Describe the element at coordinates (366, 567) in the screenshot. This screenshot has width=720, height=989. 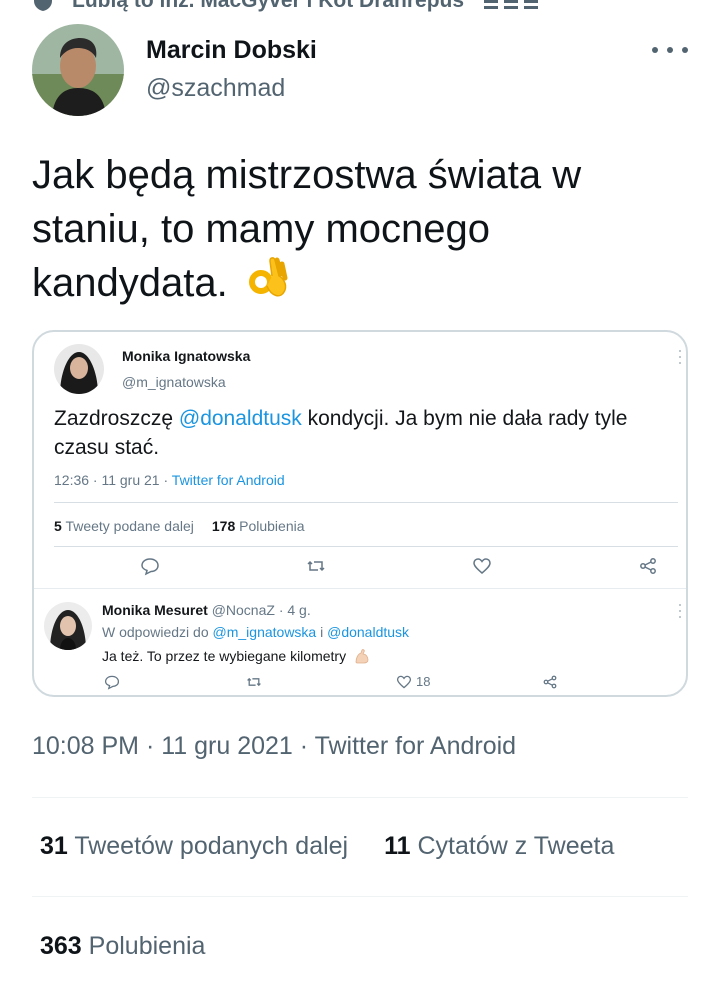
I see `embedded-actions` at that location.